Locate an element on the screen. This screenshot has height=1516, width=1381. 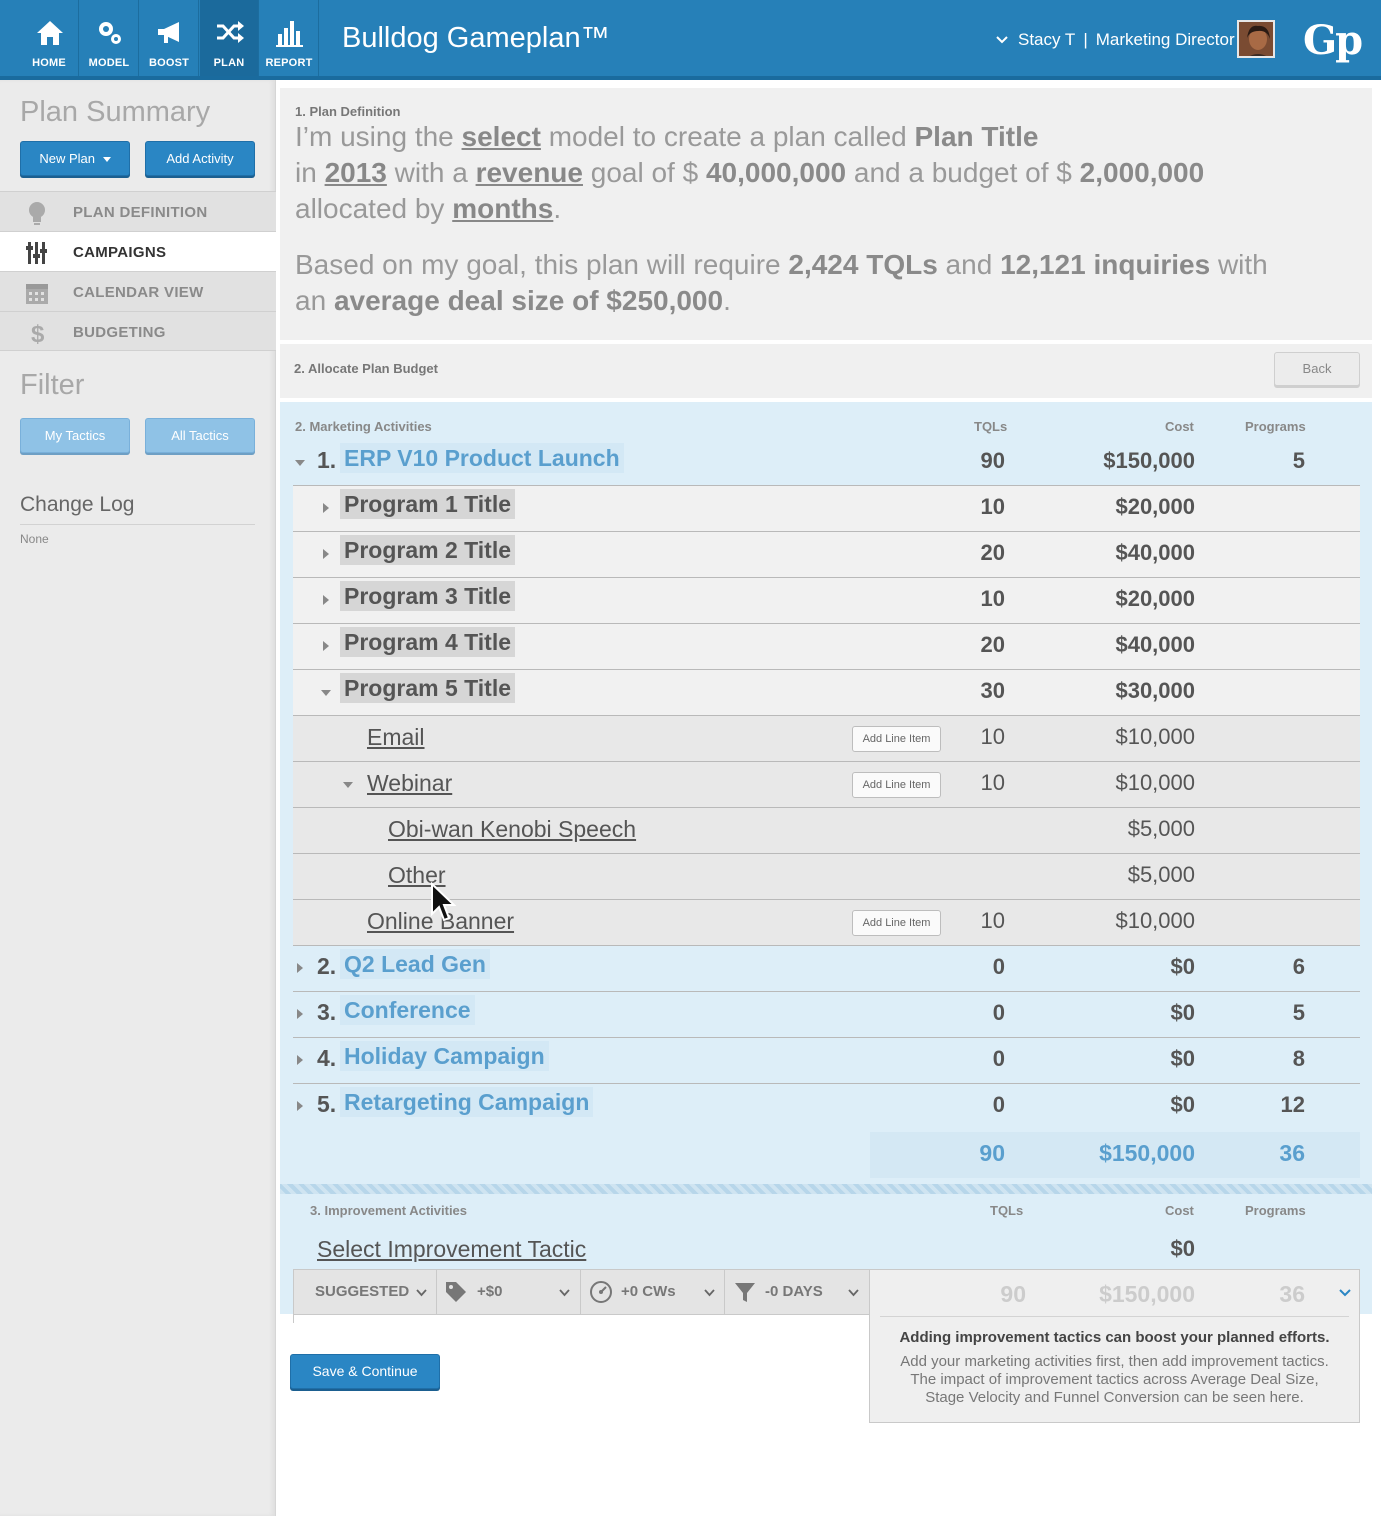
campaign-number: 4. is located at coordinates (327, 1058).